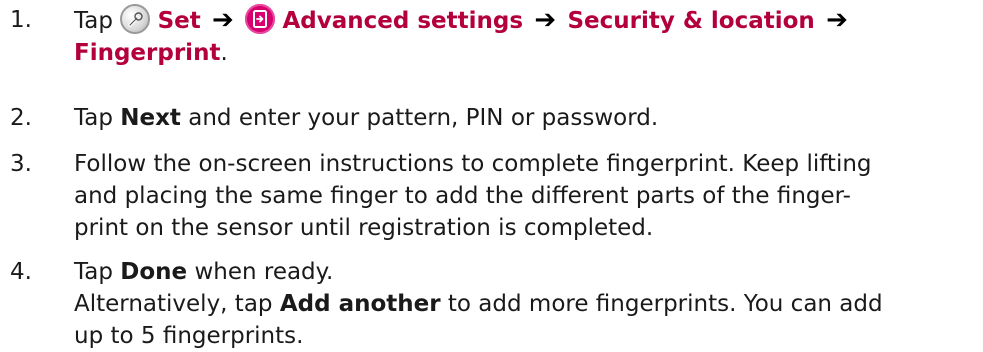 This screenshot has height=352, width=983. Describe the element at coordinates (21, 20) in the screenshot. I see `step-number: 1.` at that location.